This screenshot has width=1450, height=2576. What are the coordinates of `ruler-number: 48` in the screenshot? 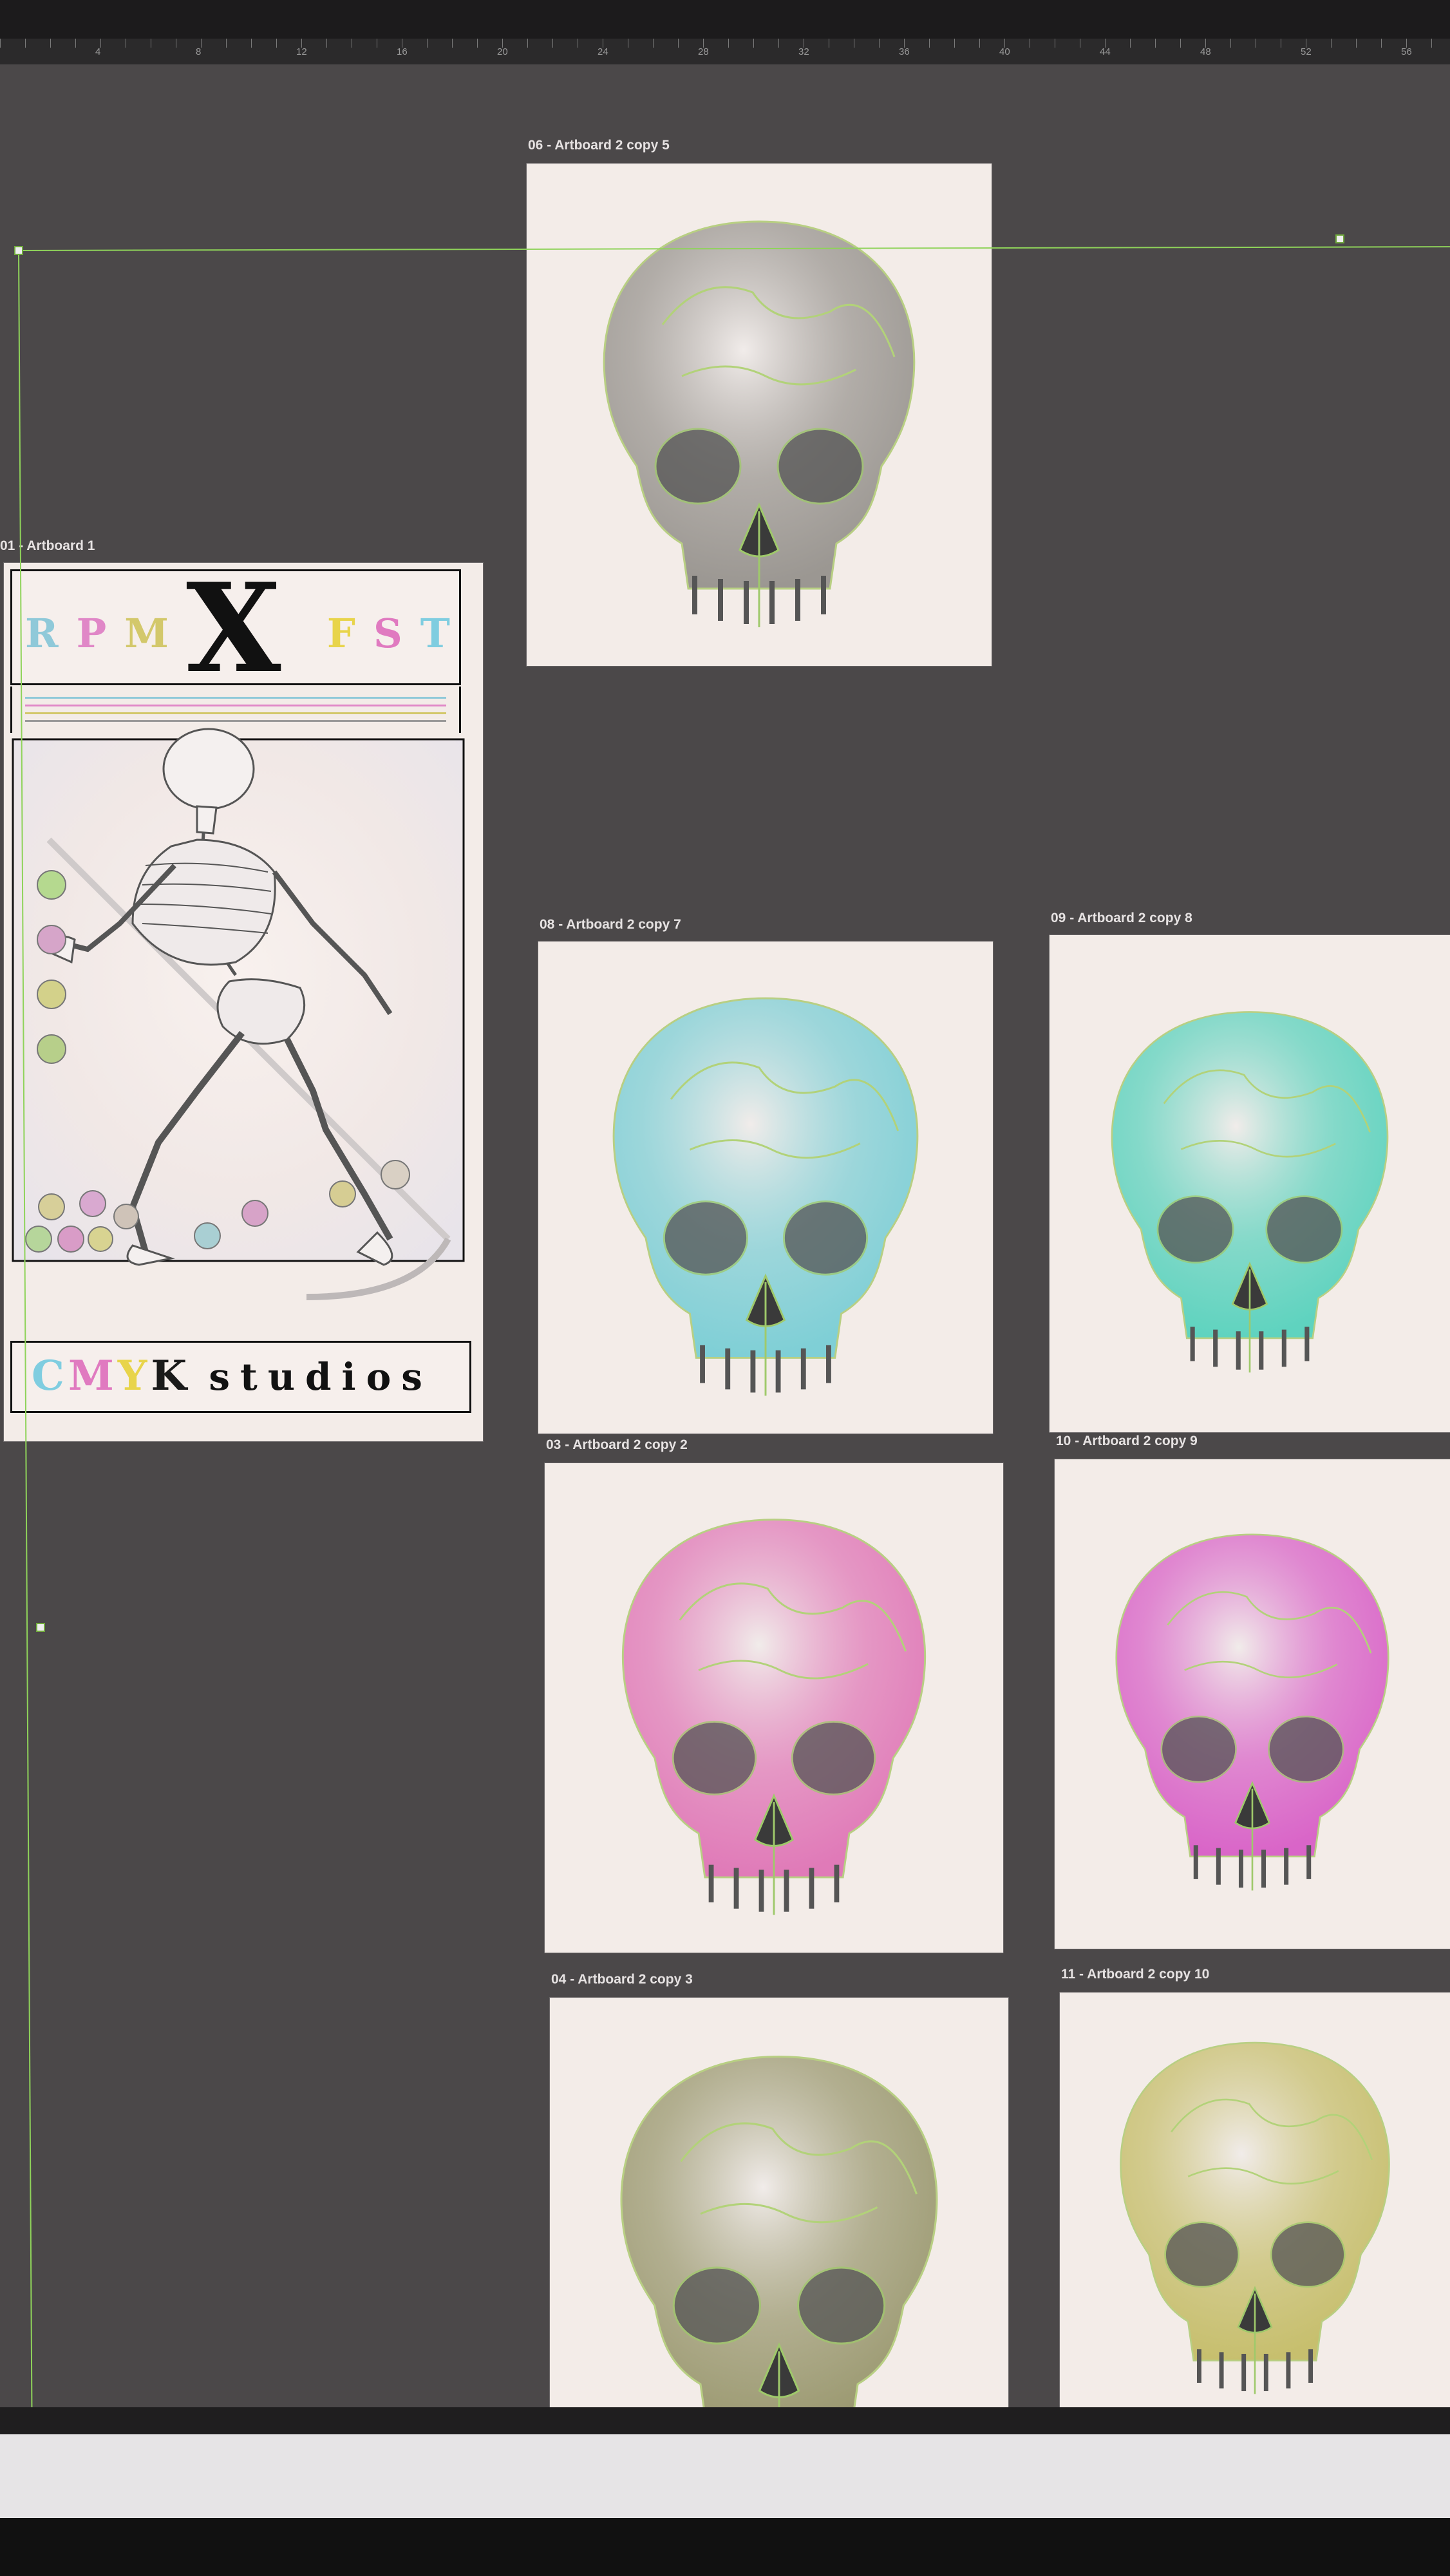 It's located at (1205, 52).